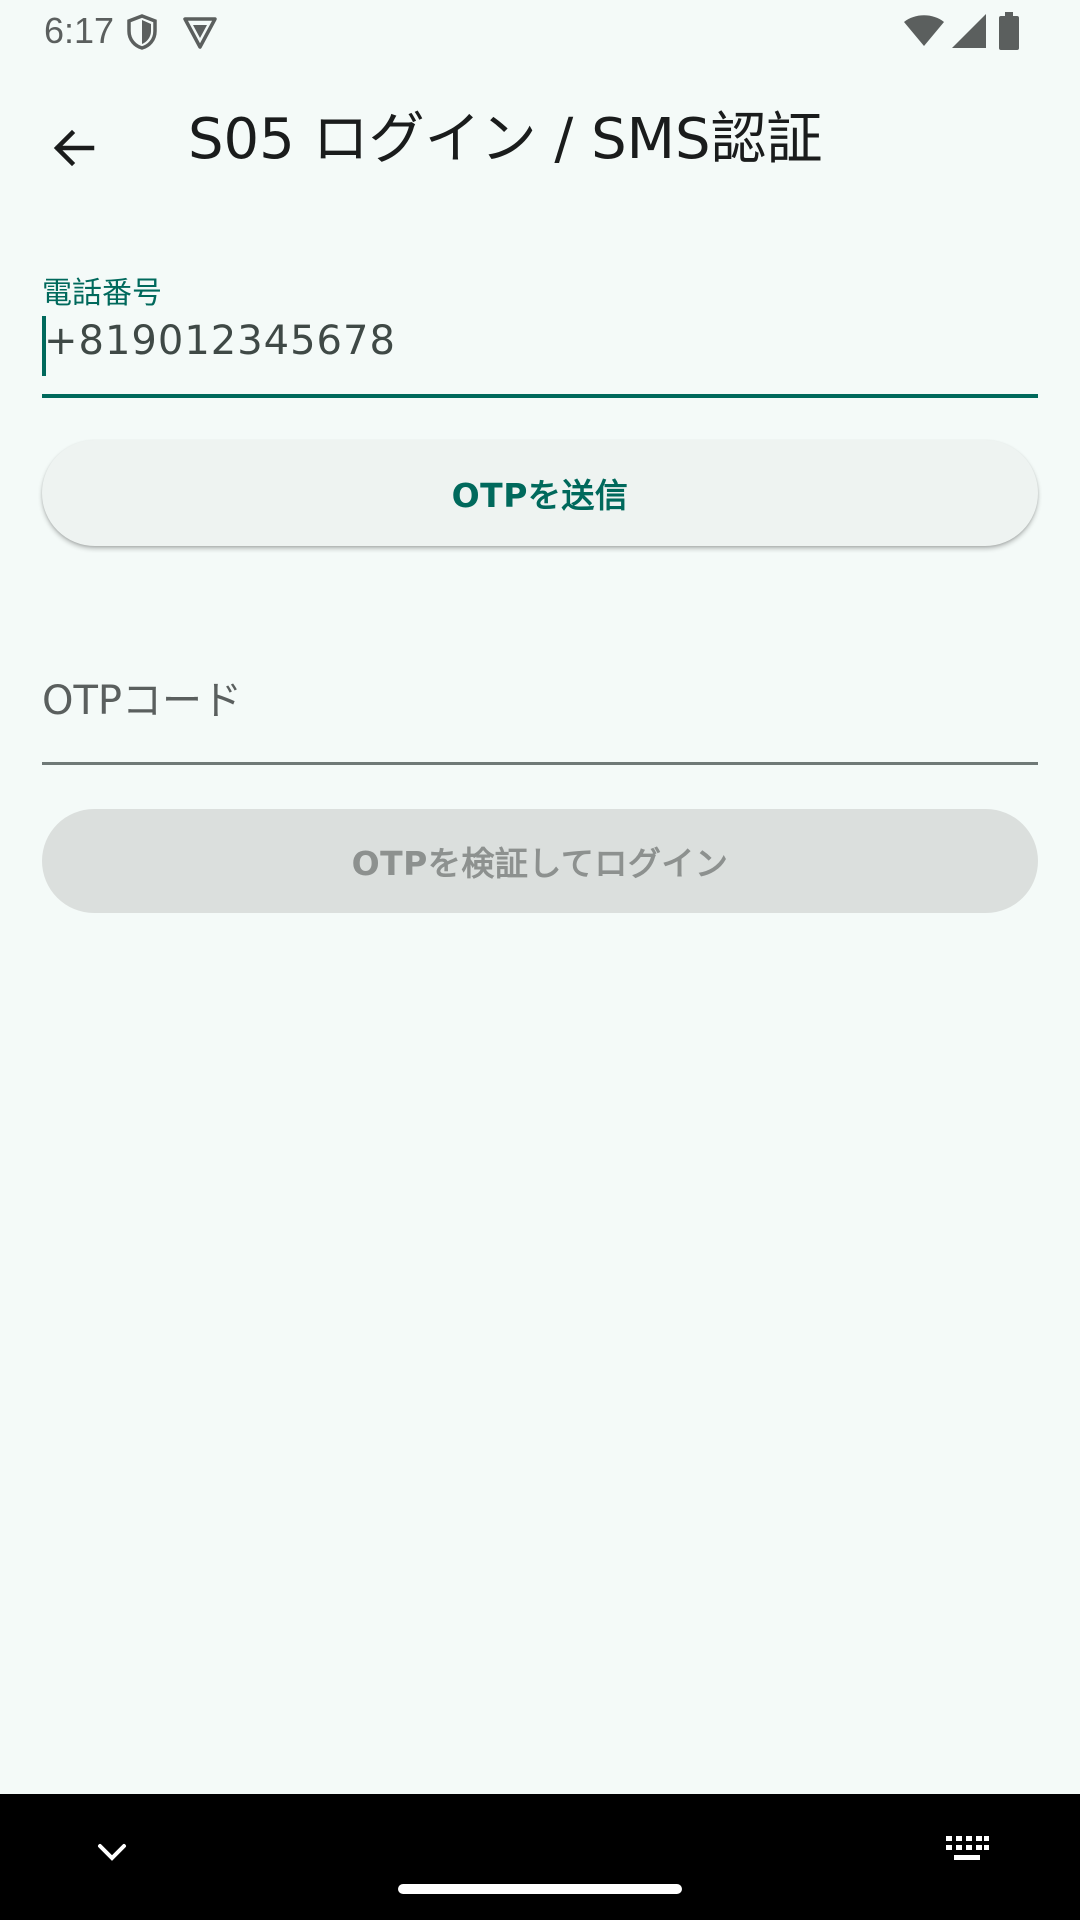 Image resolution: width=1080 pixels, height=1920 pixels. What do you see at coordinates (540, 1857) in the screenshot?
I see `navigation-bar` at bounding box center [540, 1857].